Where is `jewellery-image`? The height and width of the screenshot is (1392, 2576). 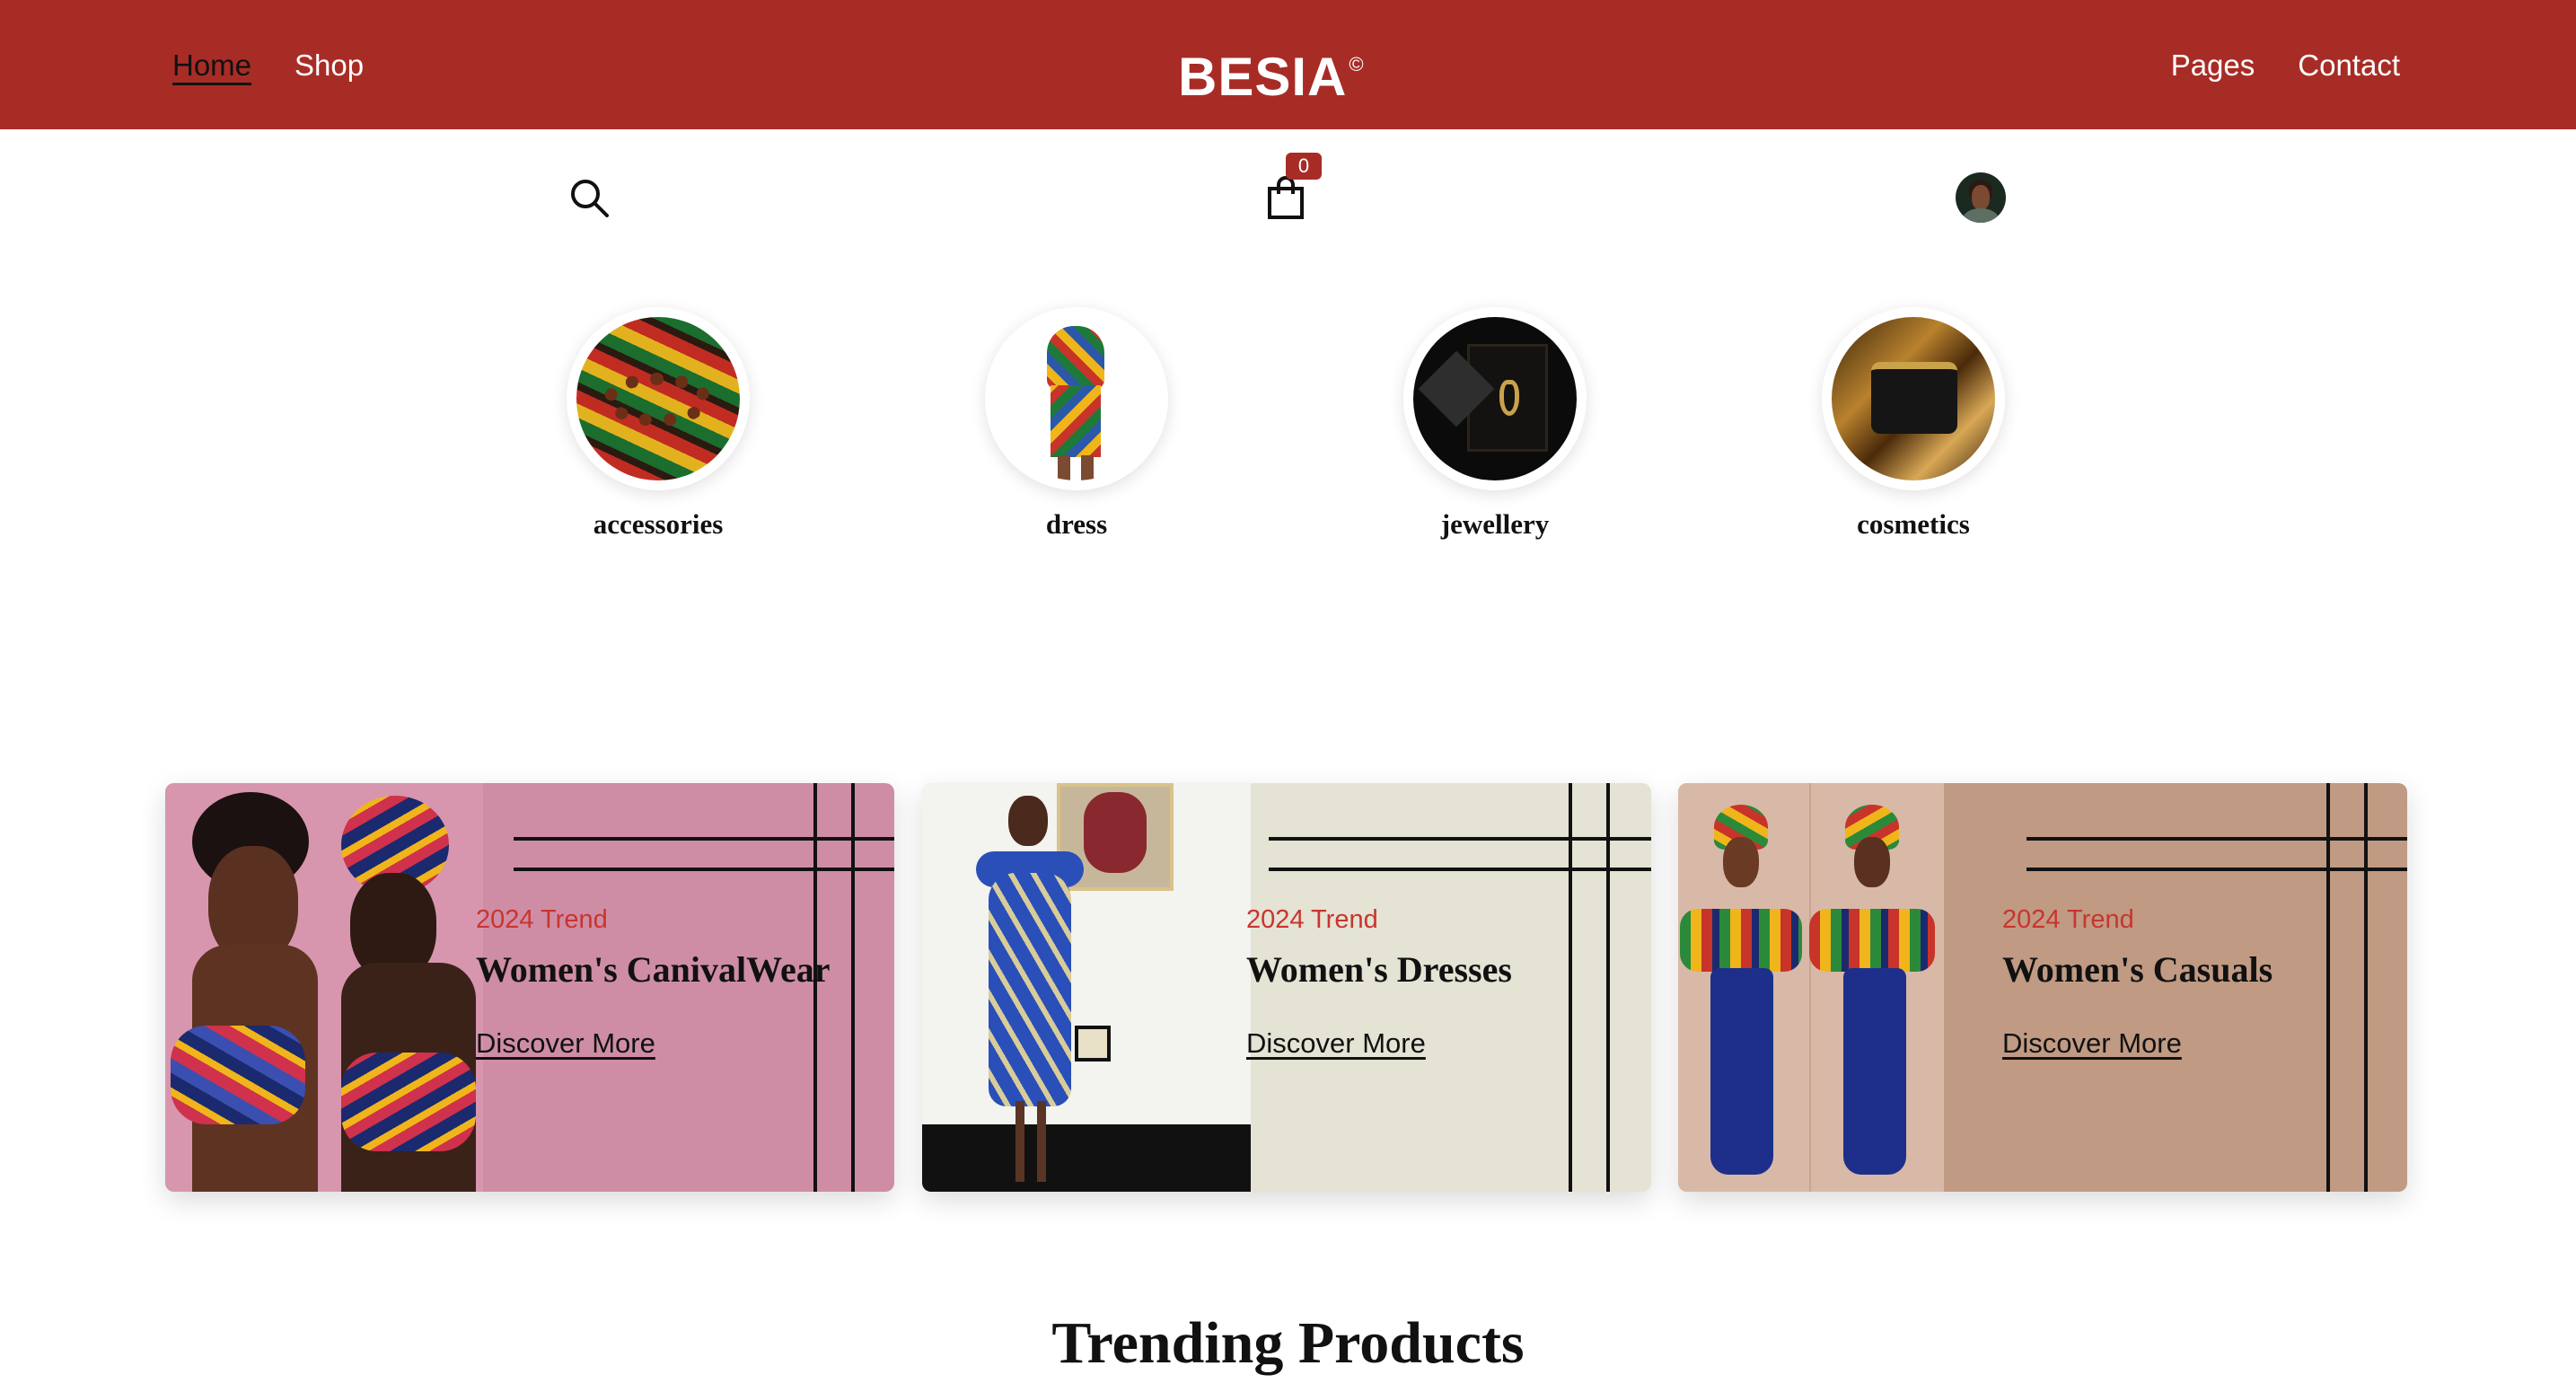
jewellery-image is located at coordinates (1495, 398).